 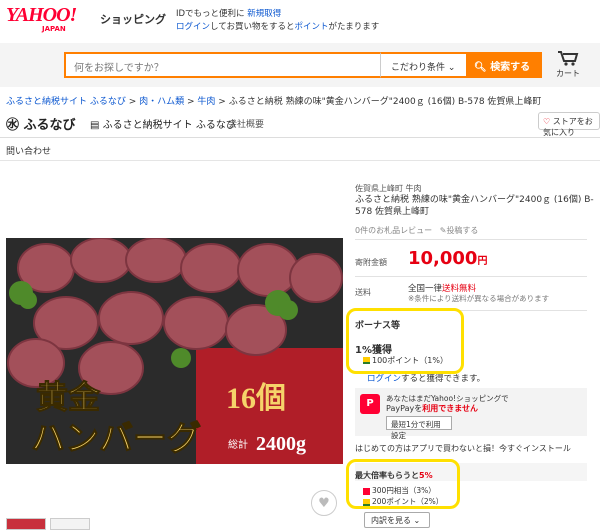 I want to click on login-link: ログイン, so click(x=193, y=27).